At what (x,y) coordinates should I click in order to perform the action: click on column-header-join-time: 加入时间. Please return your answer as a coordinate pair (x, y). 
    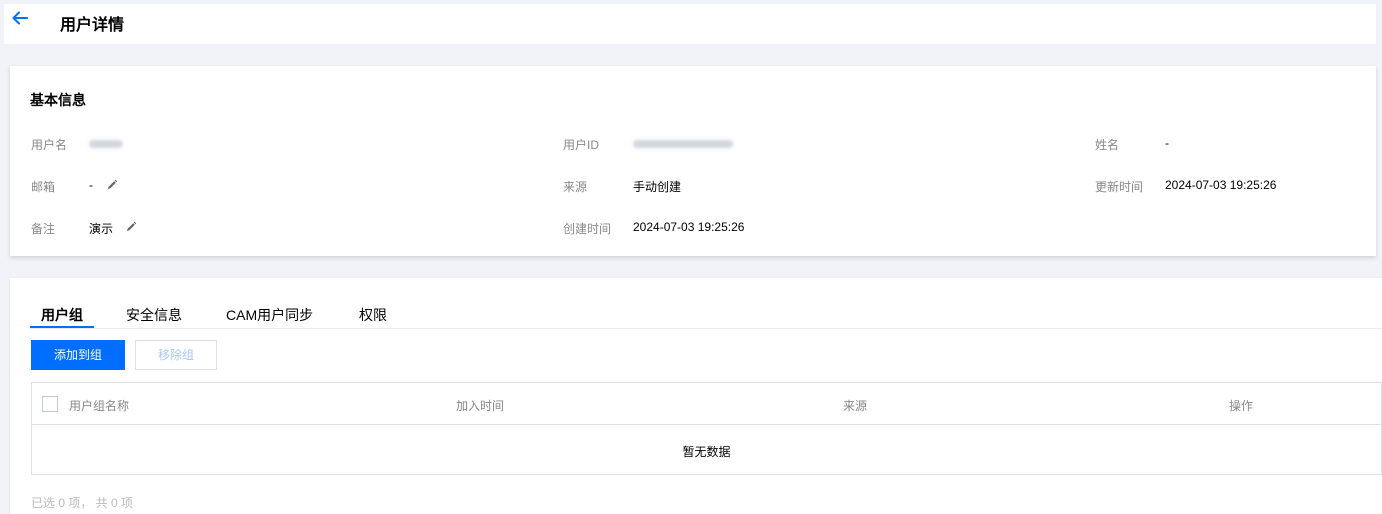
    Looking at the image, I should click on (480, 406).